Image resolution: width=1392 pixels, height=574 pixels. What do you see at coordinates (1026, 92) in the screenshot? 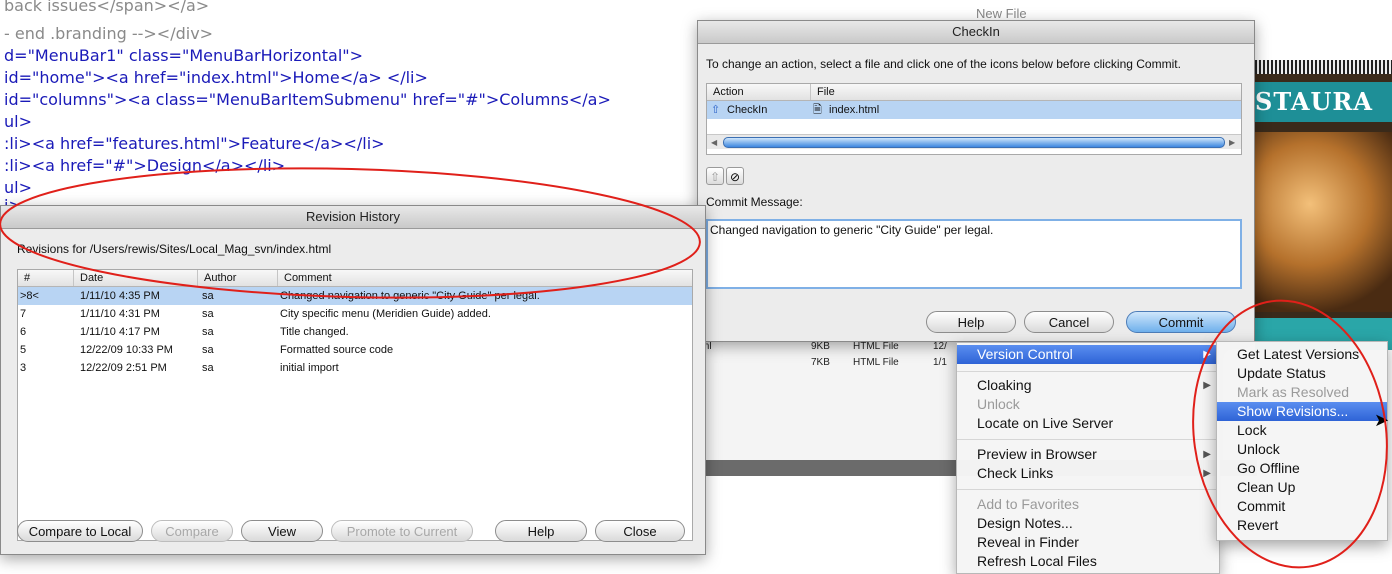
I see `col-file: File` at bounding box center [1026, 92].